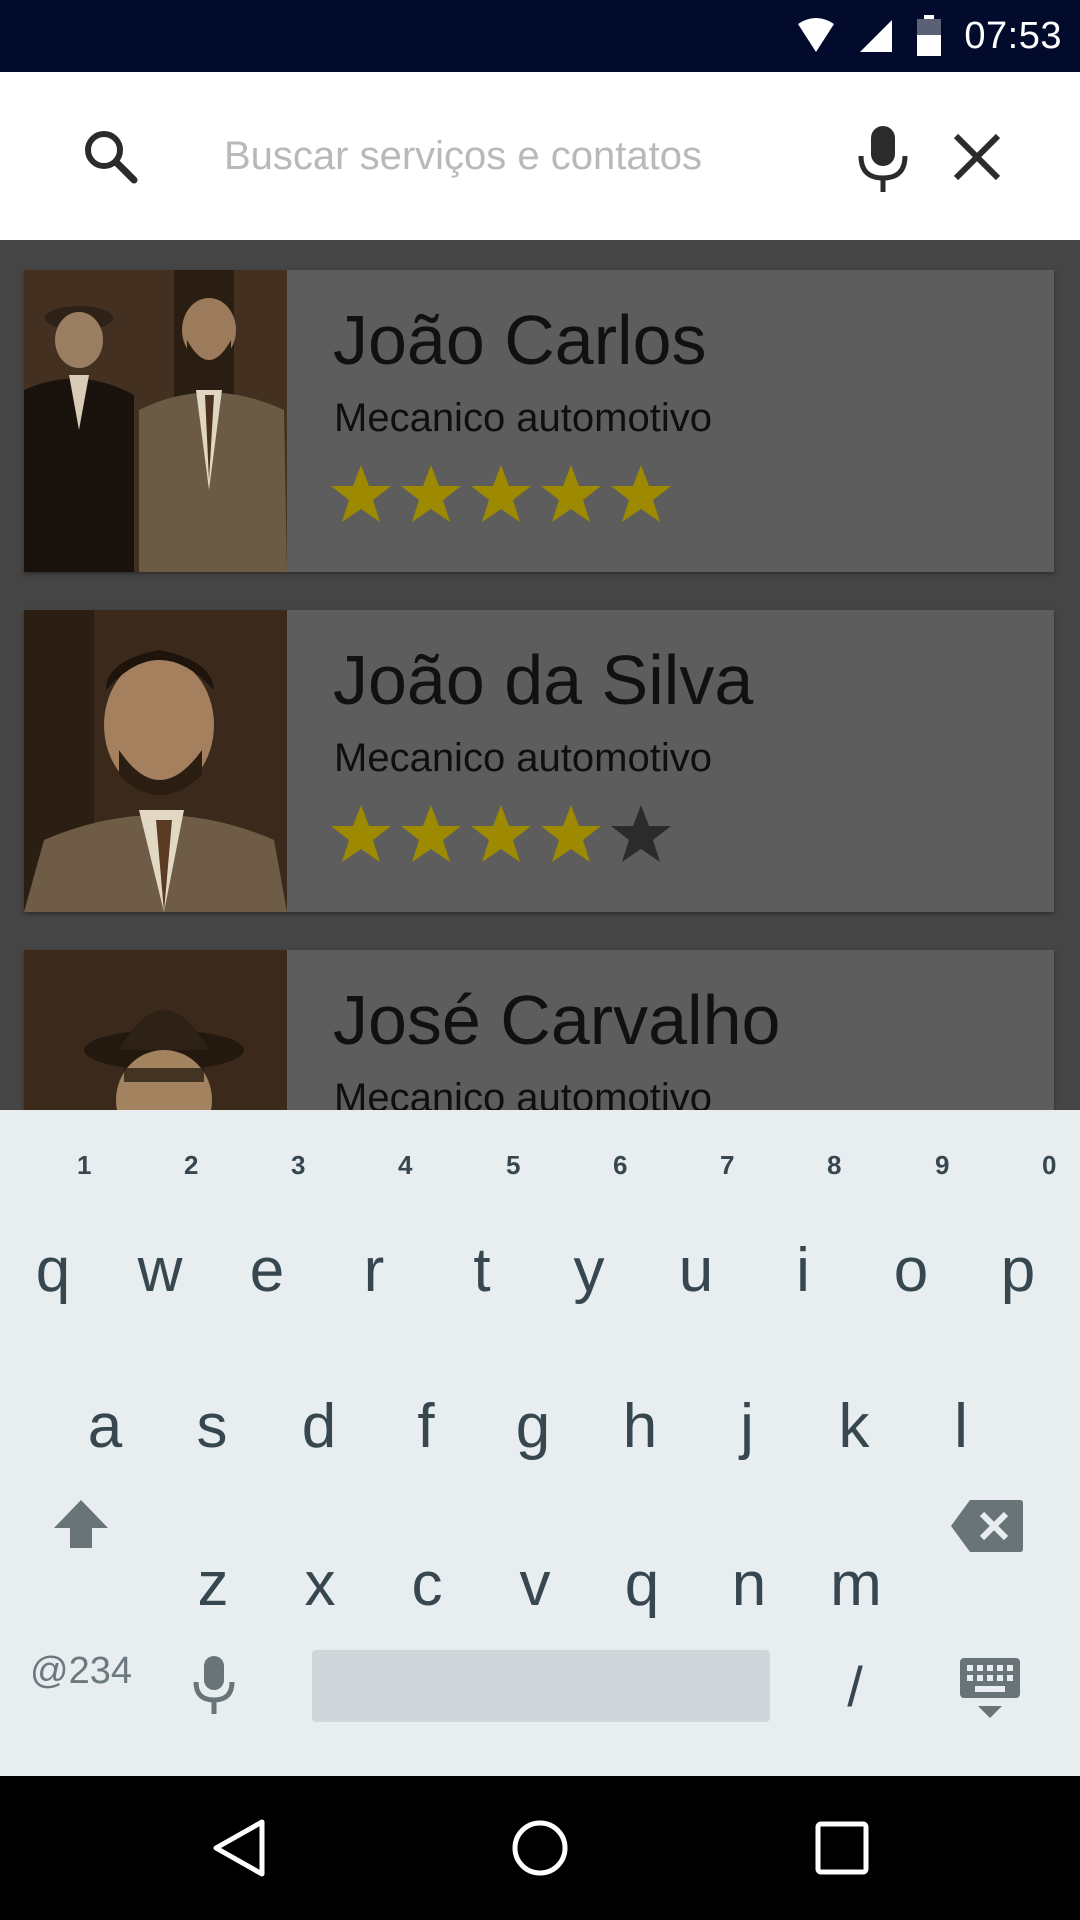 The width and height of the screenshot is (1080, 1920). What do you see at coordinates (405, 1165) in the screenshot?
I see `key-hint: 4` at bounding box center [405, 1165].